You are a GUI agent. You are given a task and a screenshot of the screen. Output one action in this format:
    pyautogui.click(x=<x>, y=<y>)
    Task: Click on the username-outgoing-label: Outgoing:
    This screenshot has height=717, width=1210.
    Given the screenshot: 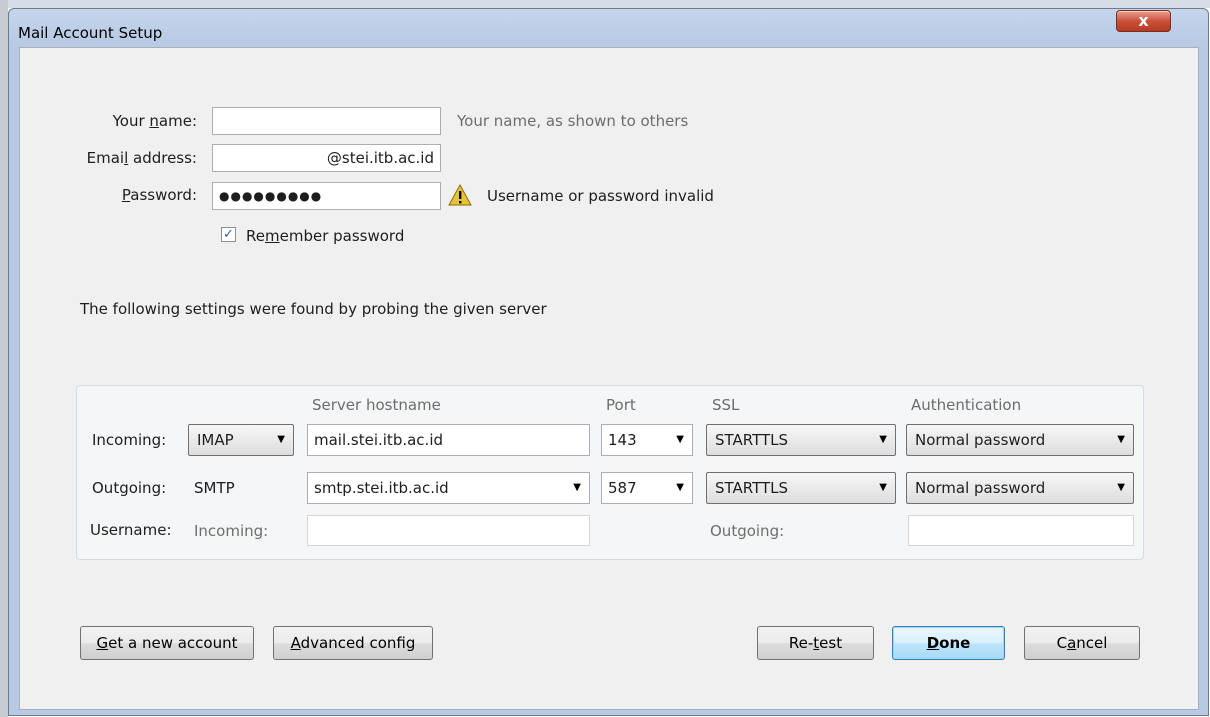 What is the action you would take?
    pyautogui.click(x=747, y=531)
    